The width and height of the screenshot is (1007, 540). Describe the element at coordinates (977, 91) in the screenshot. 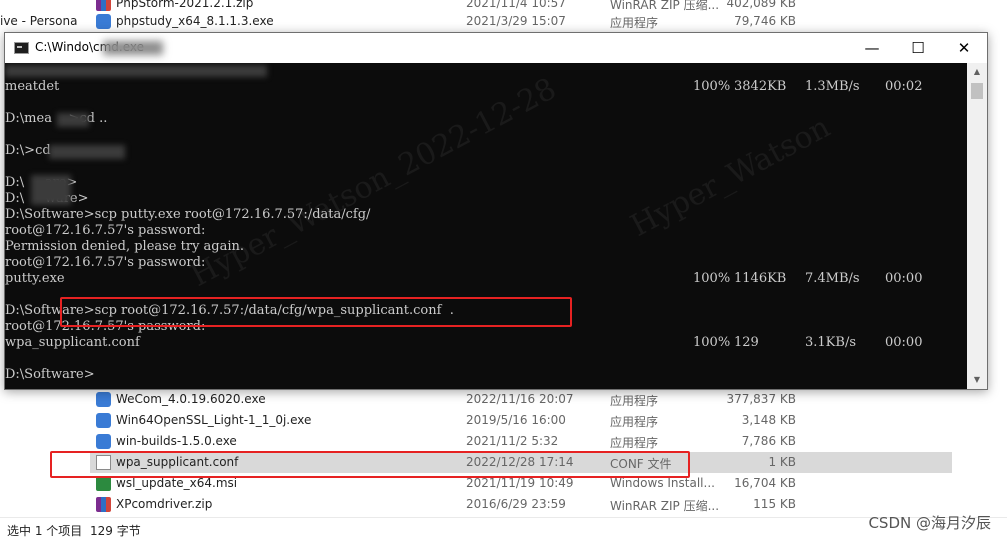

I see `scrollbar-thumb` at that location.